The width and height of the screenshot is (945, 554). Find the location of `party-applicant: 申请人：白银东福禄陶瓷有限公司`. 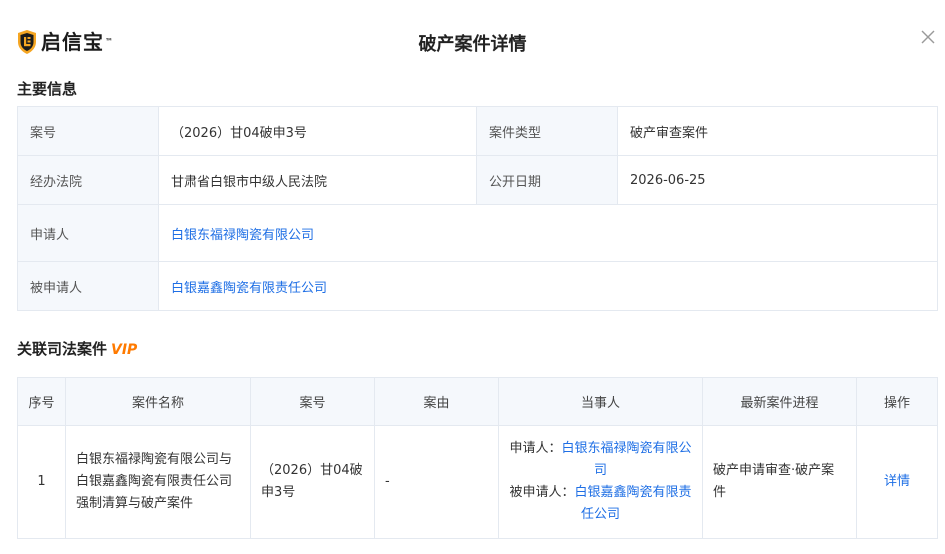

party-applicant: 申请人：白银东福禄陶瓷有限公司 is located at coordinates (600, 459).